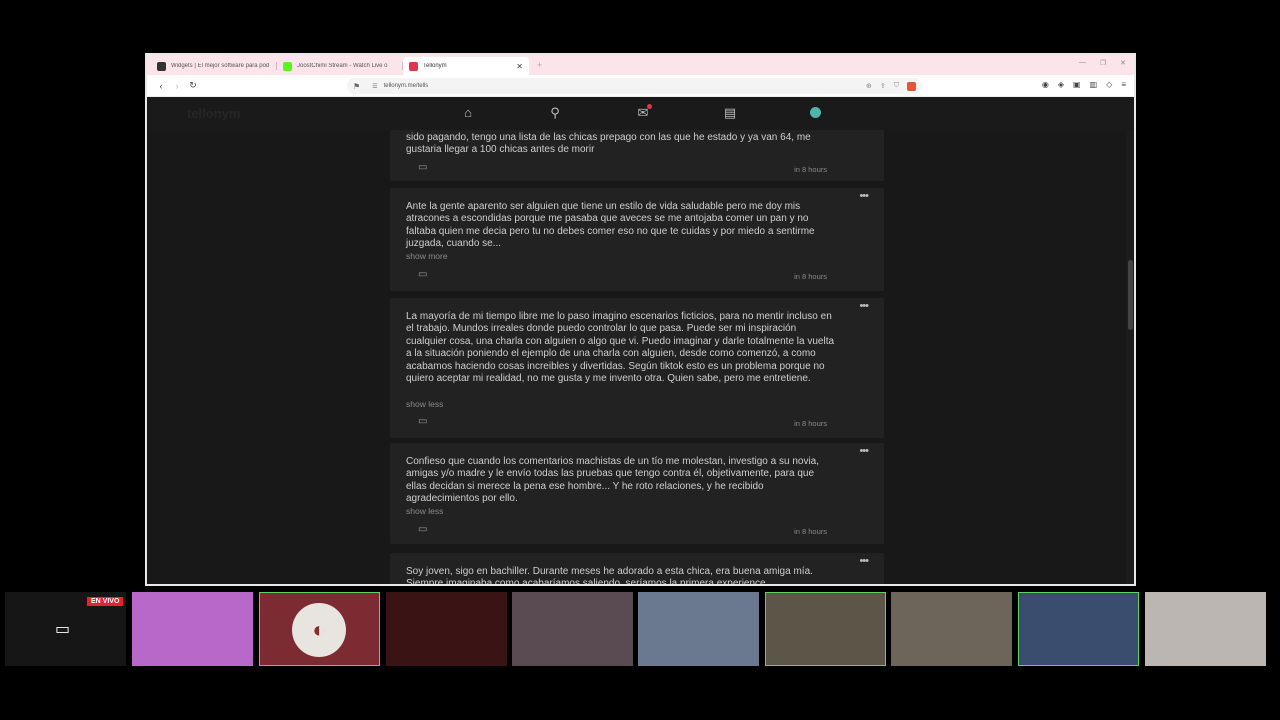 This screenshot has height=720, width=1280. What do you see at coordinates (105, 601) in the screenshot?
I see `live-badge: EN VIVO` at bounding box center [105, 601].